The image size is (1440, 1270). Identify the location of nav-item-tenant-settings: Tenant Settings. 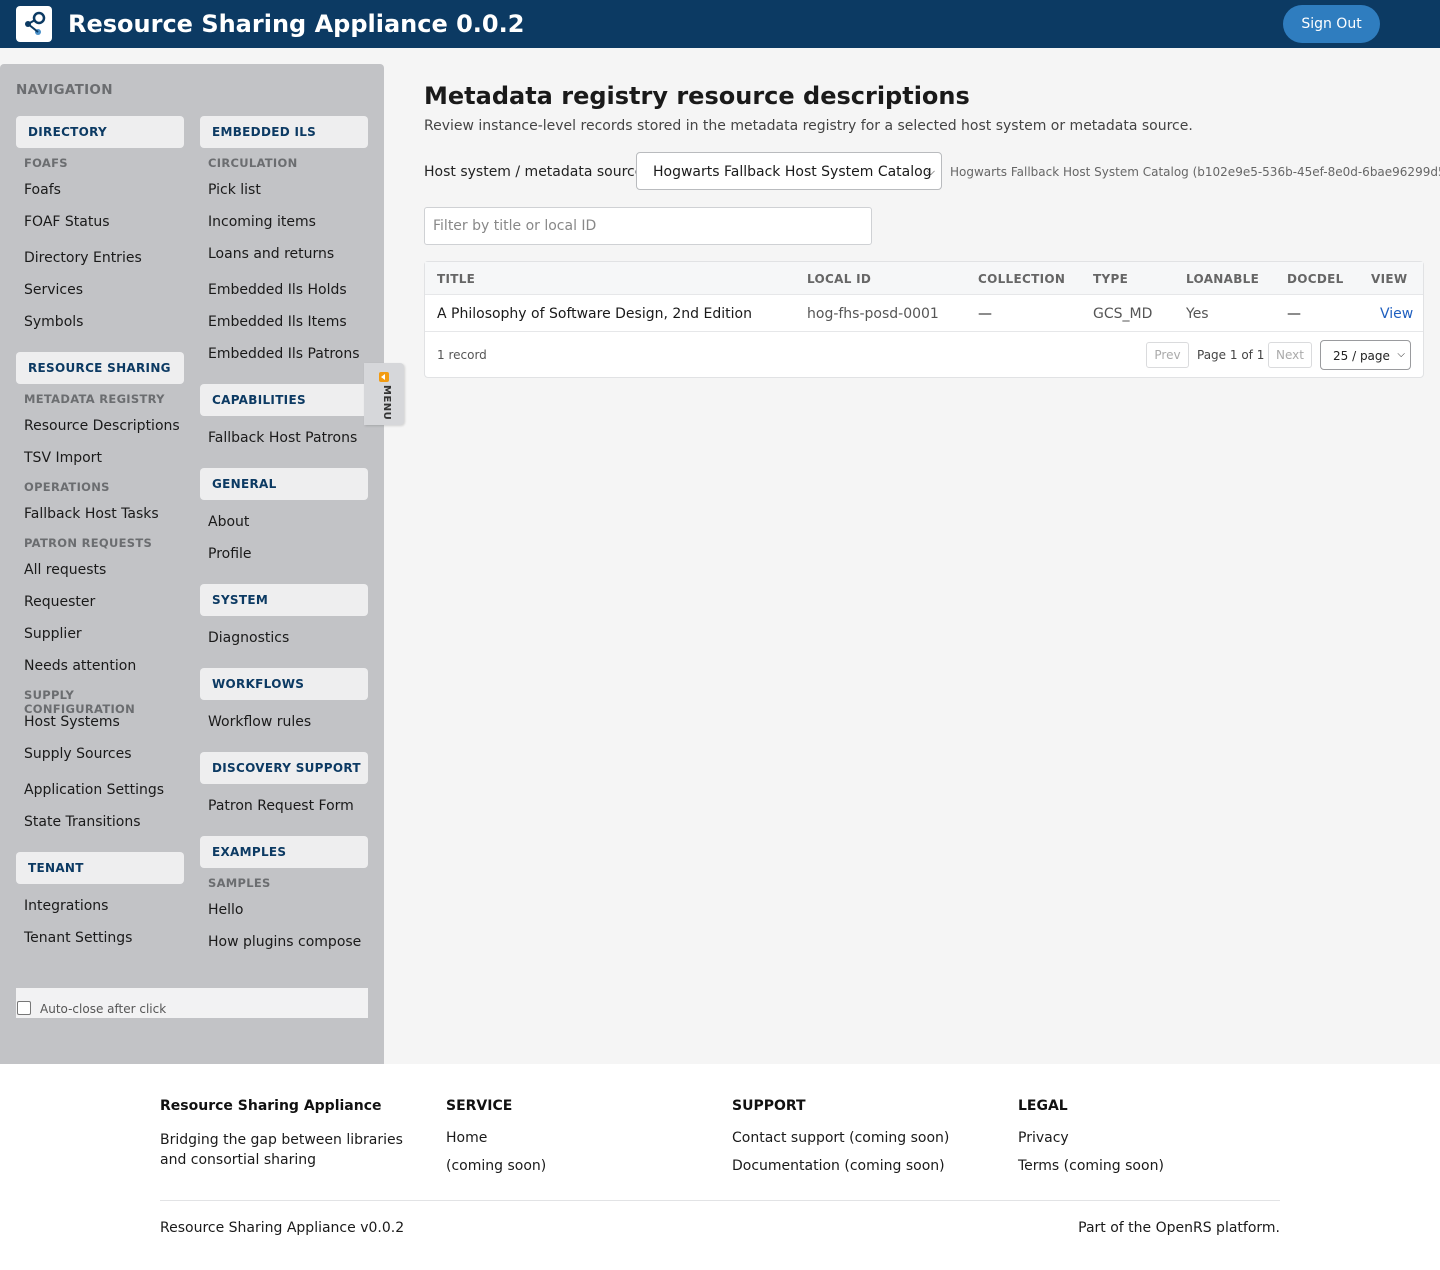
(78, 938).